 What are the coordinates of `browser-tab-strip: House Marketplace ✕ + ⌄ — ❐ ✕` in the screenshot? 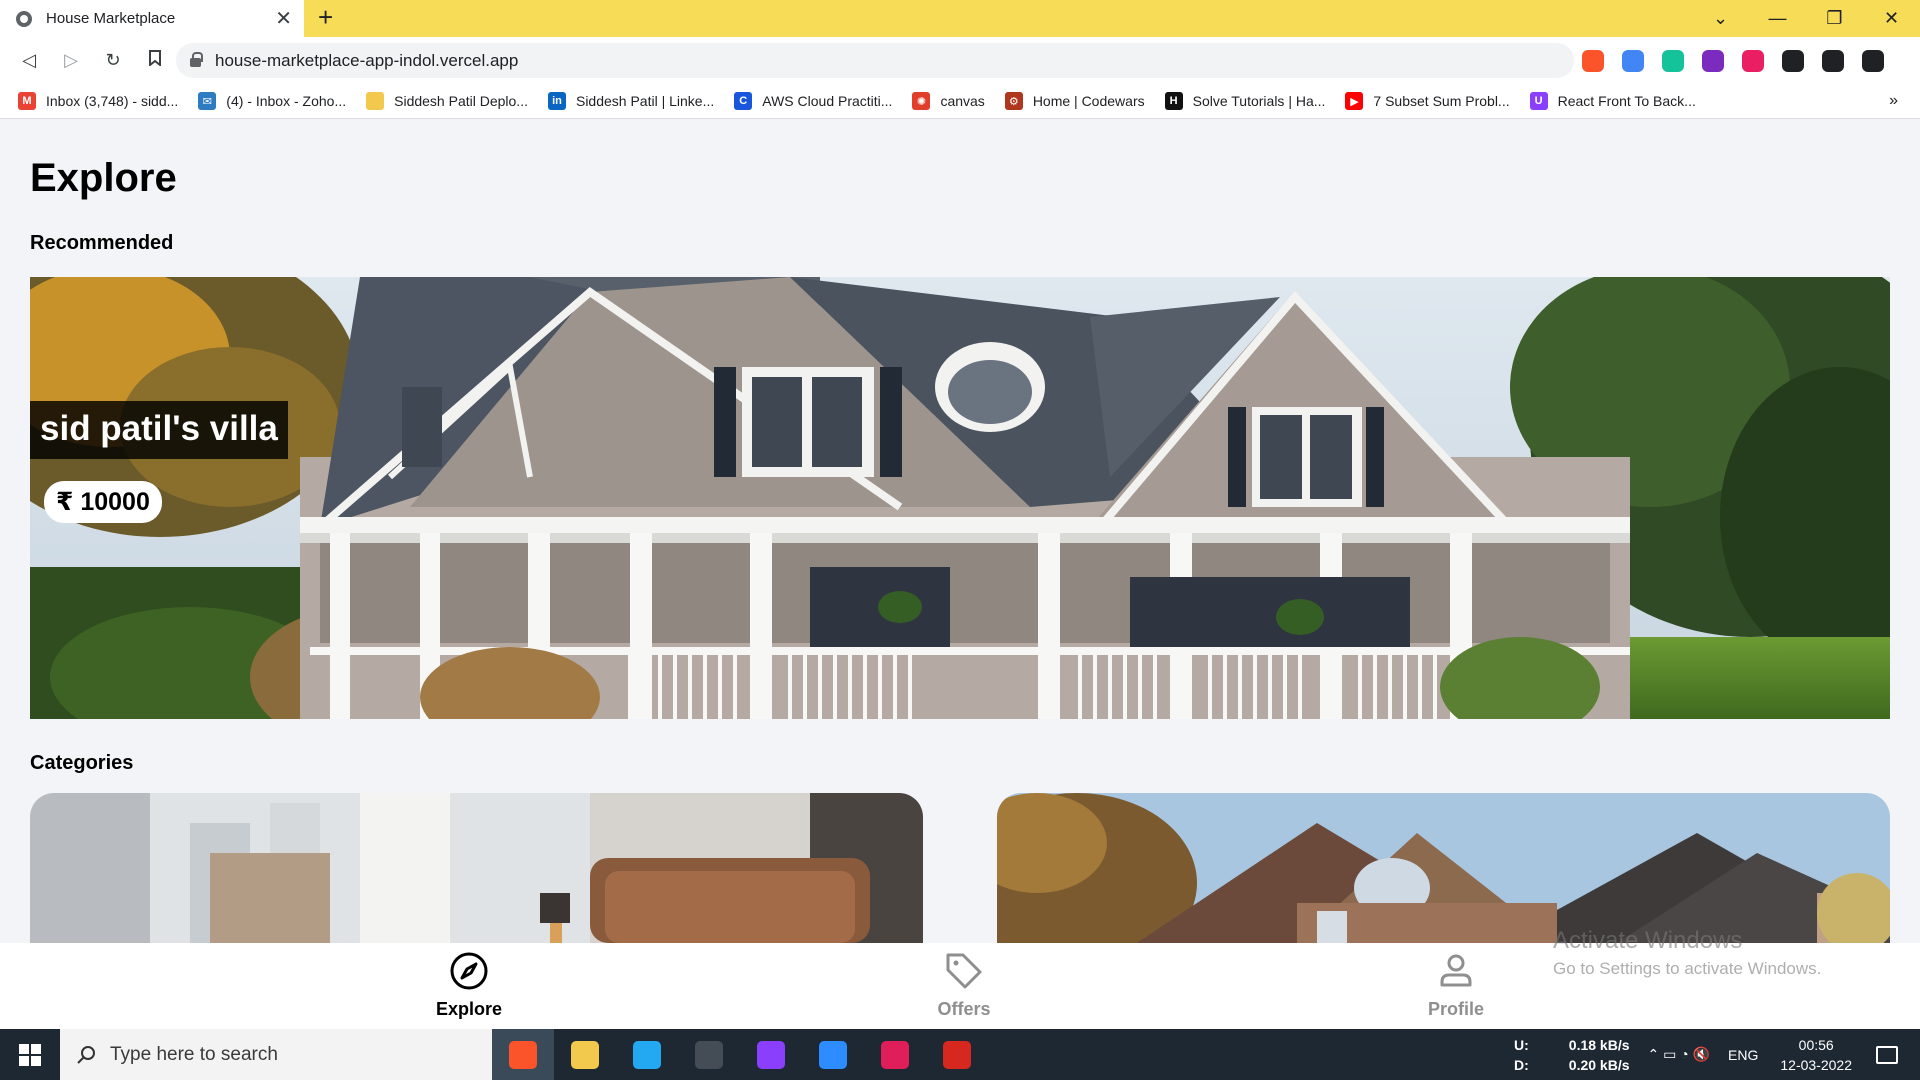 It's located at (960, 18).